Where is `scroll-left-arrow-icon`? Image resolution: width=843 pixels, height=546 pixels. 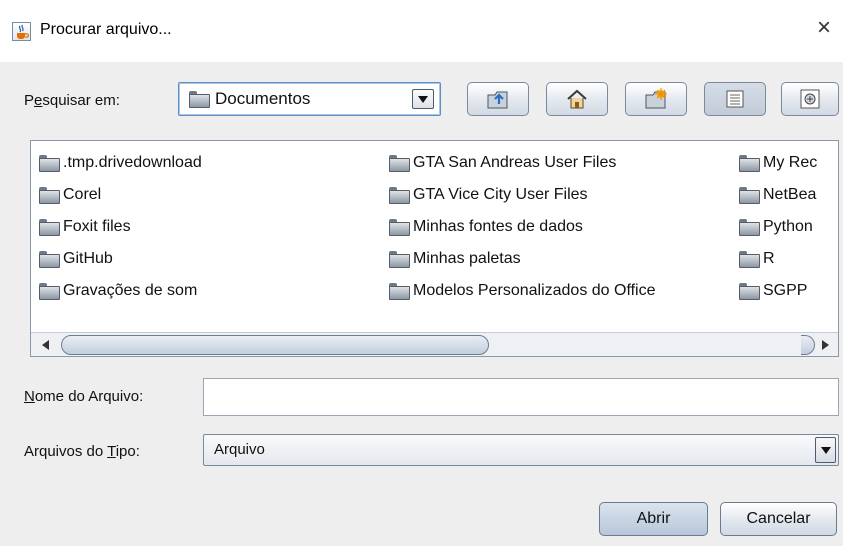
scroll-left-arrow-icon is located at coordinates (45, 344).